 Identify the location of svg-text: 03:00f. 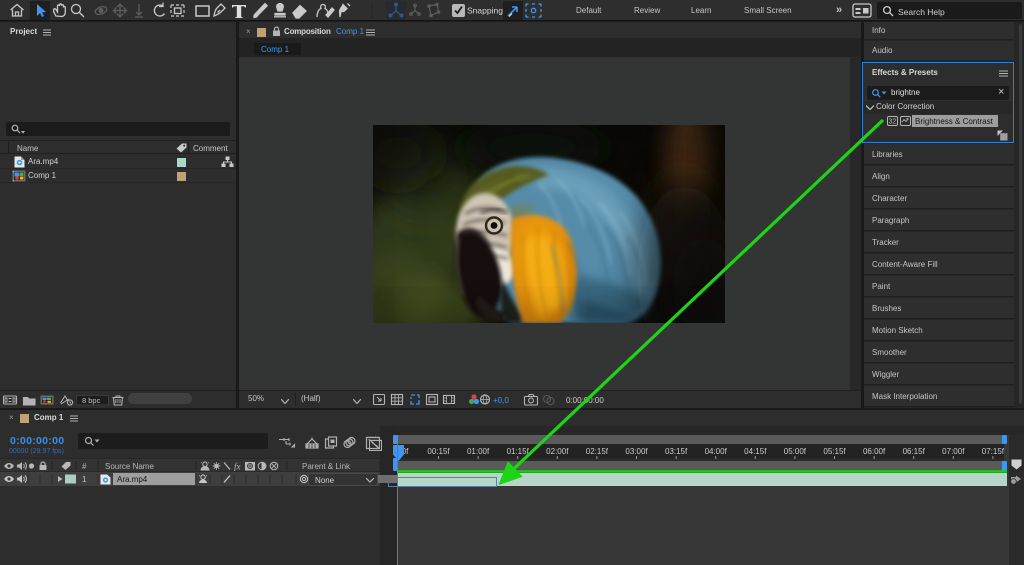
(636, 451).